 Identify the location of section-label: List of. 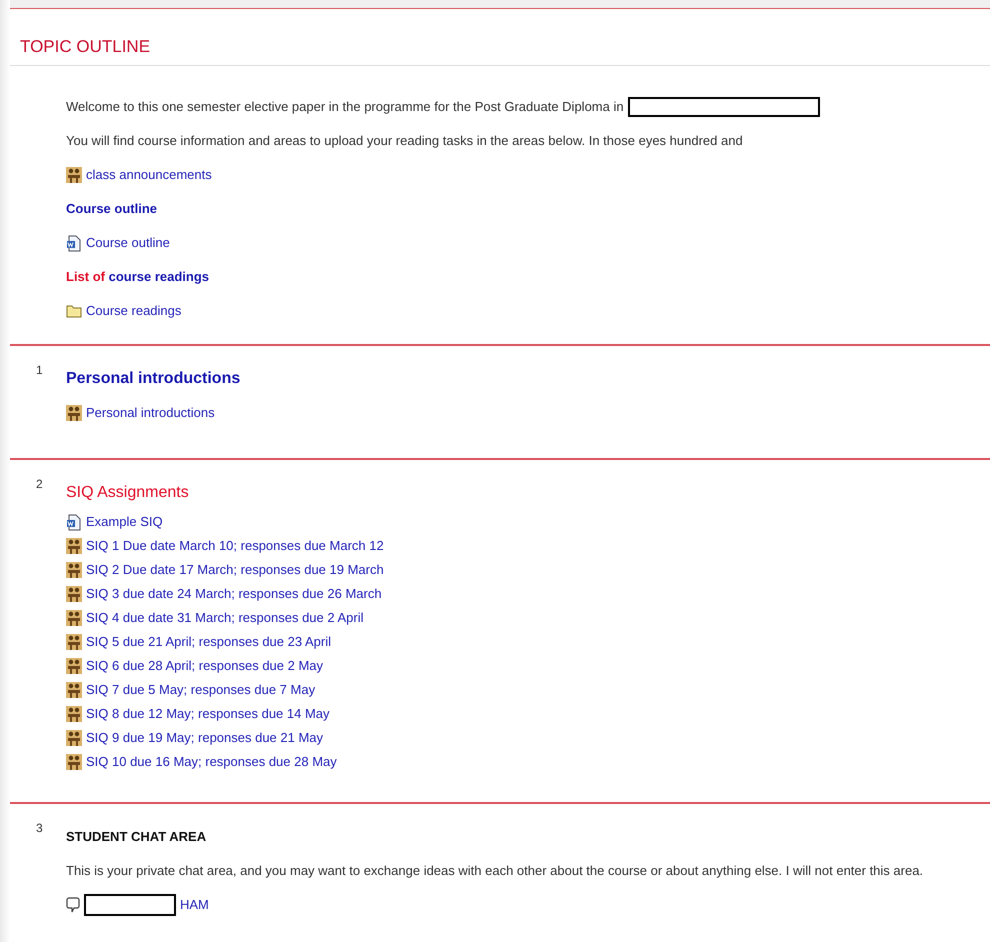
(86, 277).